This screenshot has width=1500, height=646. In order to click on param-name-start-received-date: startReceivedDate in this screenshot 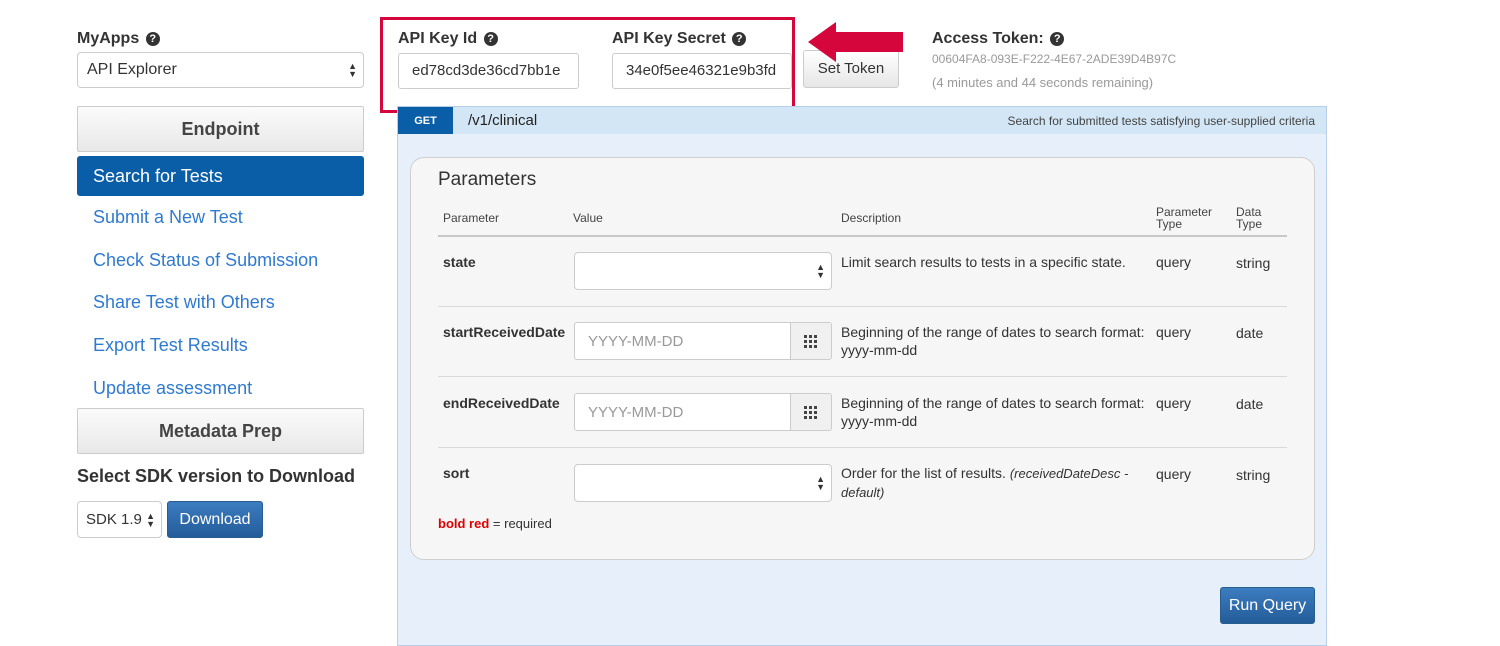, I will do `click(504, 332)`.